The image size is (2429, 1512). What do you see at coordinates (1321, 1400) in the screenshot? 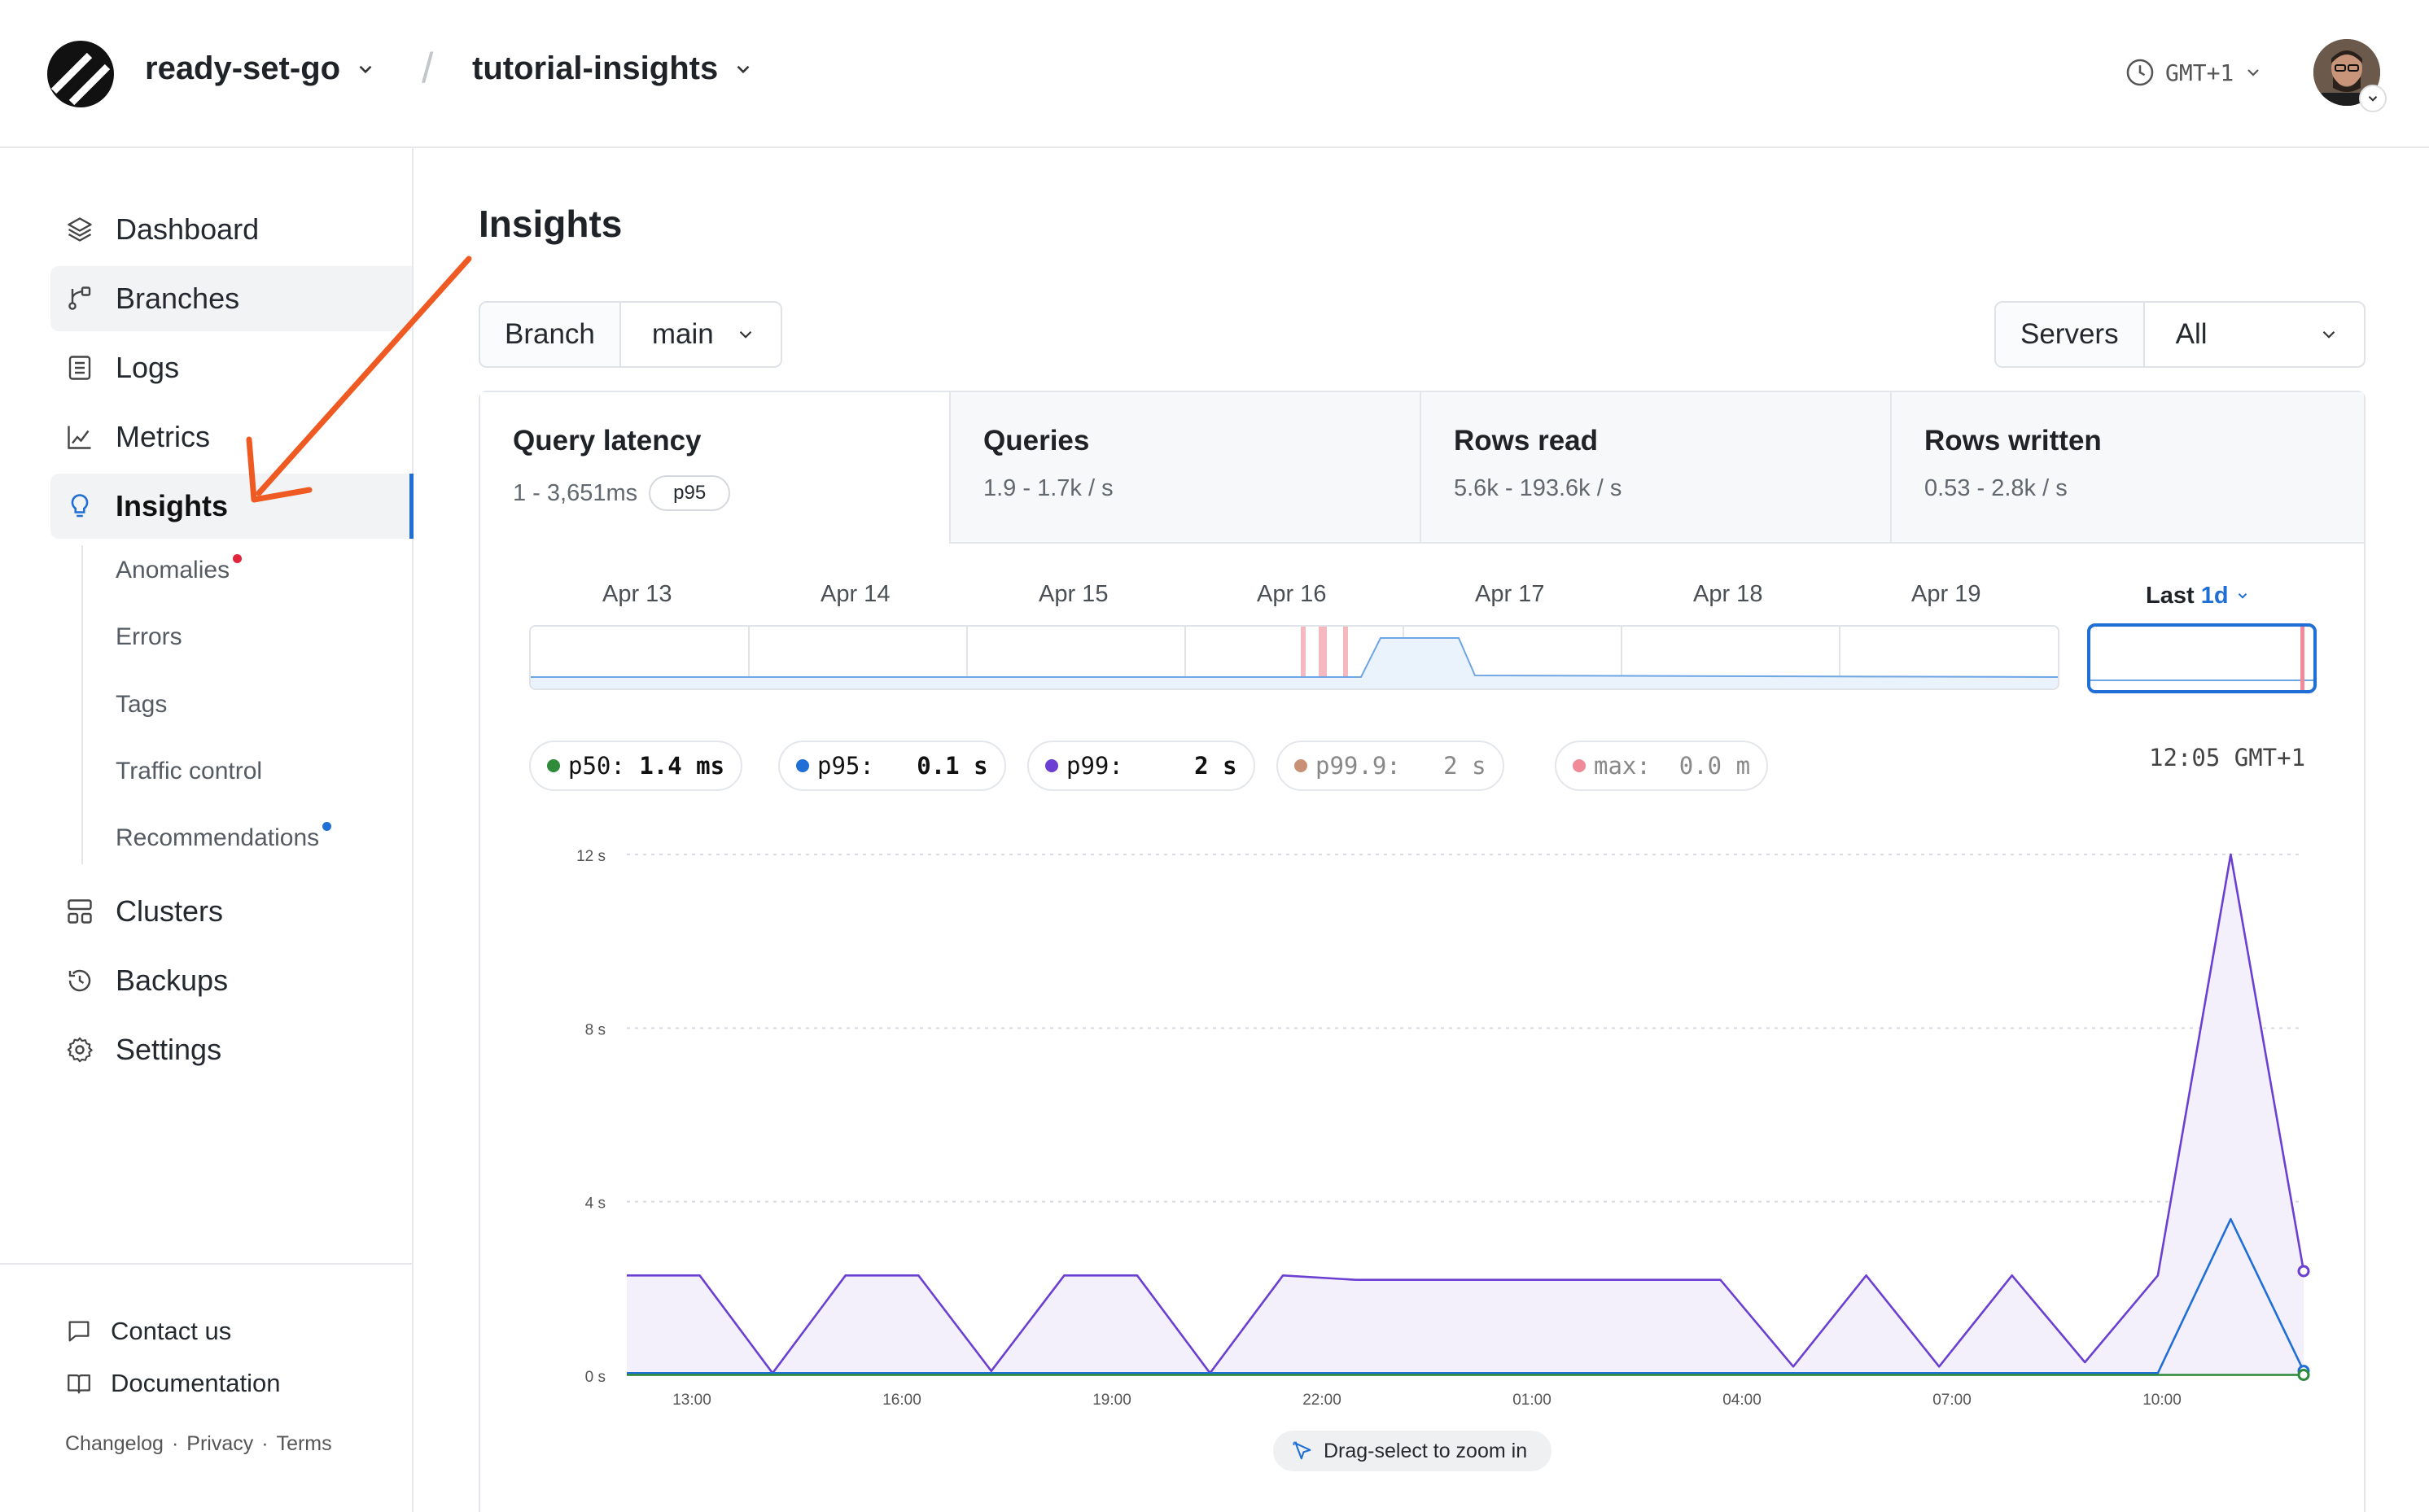
I see `x-tick-label: 22:00` at bounding box center [1321, 1400].